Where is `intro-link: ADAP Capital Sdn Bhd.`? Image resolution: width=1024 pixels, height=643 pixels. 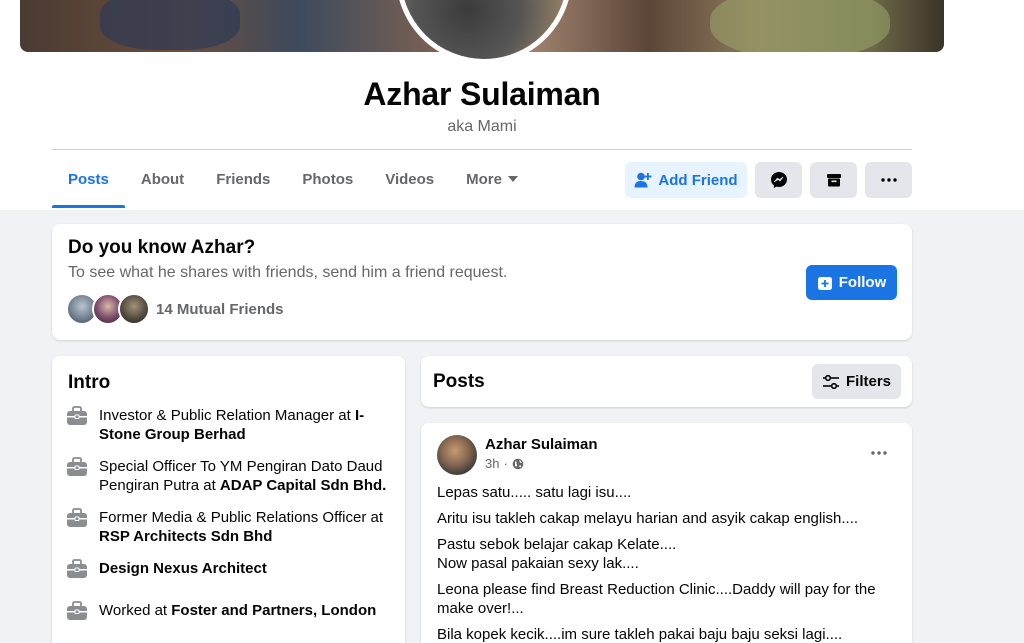 intro-link: ADAP Capital Sdn Bhd. is located at coordinates (303, 485).